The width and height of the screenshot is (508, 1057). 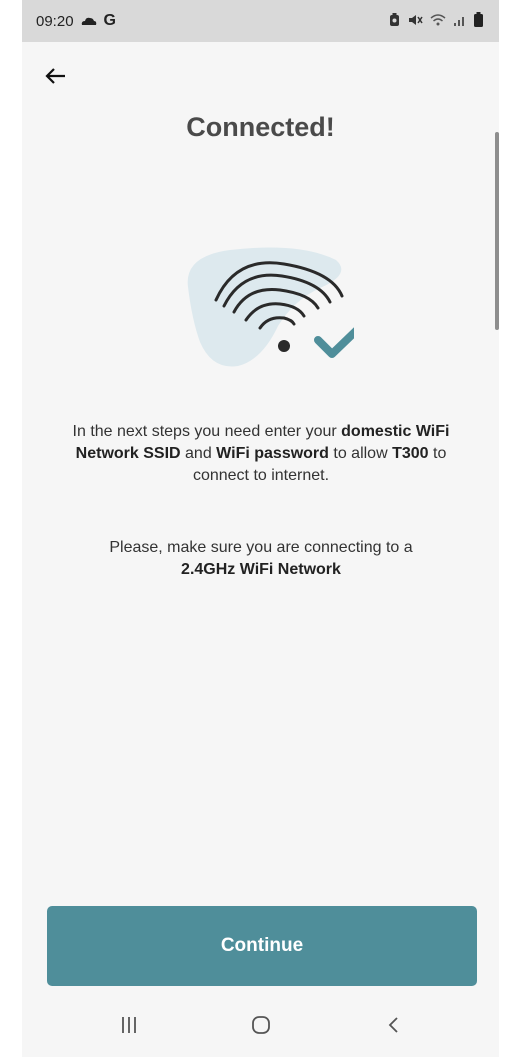 What do you see at coordinates (497, 231) in the screenshot?
I see `scrollbar` at bounding box center [497, 231].